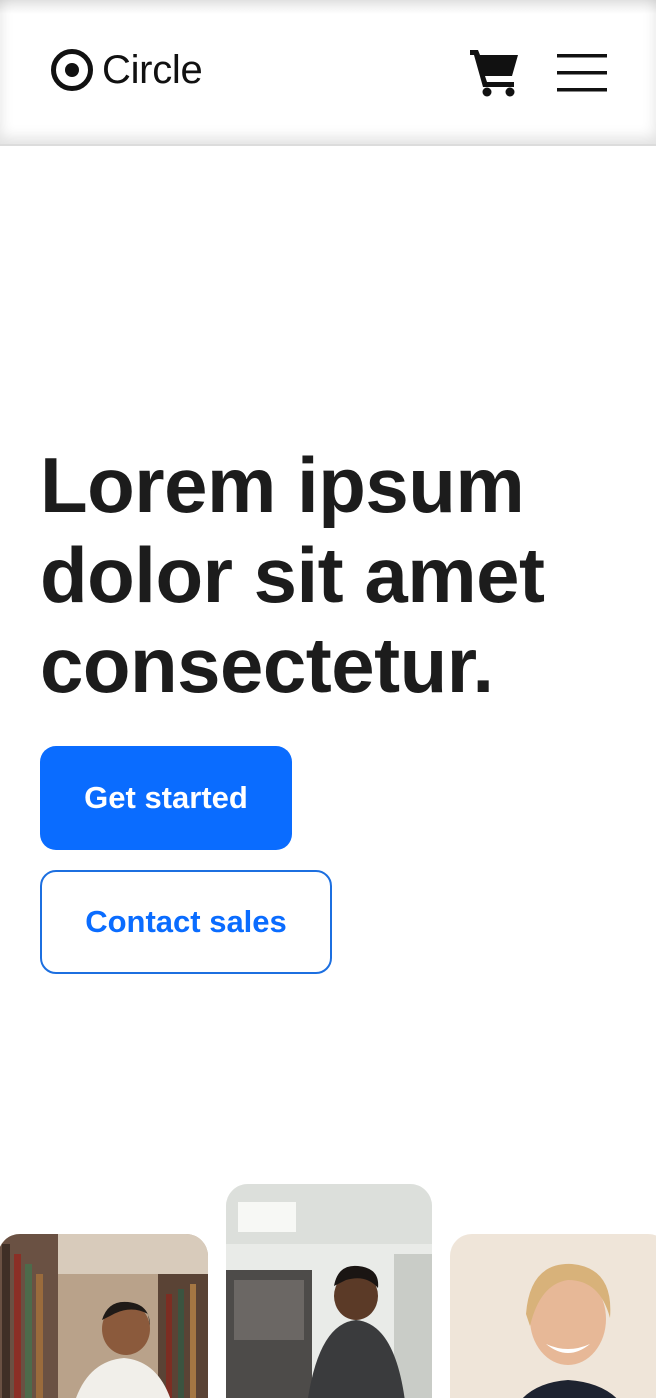 The image size is (656, 1398). Describe the element at coordinates (292, 575) in the screenshot. I see `hero-headline: Lorem ipsum dolor sit amet consectetur.` at that location.